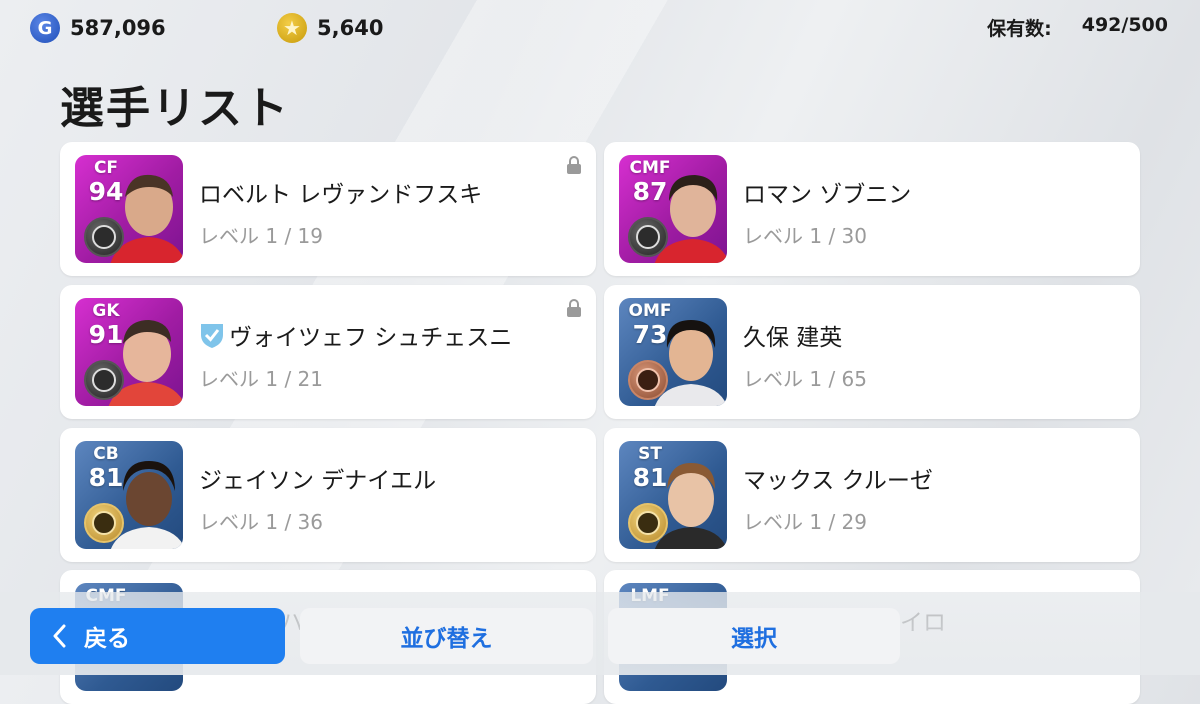  Describe the element at coordinates (59, 636) in the screenshot. I see `chevron-left-icon` at that location.